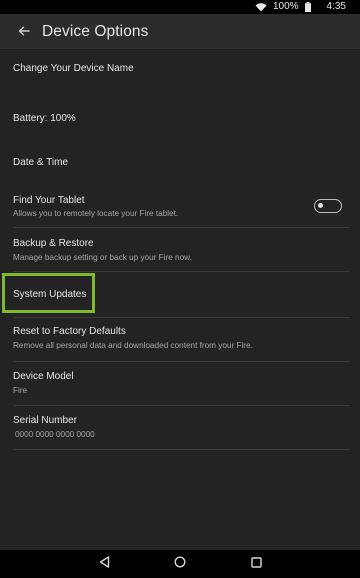  I want to click on nav-back-button, so click(104, 564).